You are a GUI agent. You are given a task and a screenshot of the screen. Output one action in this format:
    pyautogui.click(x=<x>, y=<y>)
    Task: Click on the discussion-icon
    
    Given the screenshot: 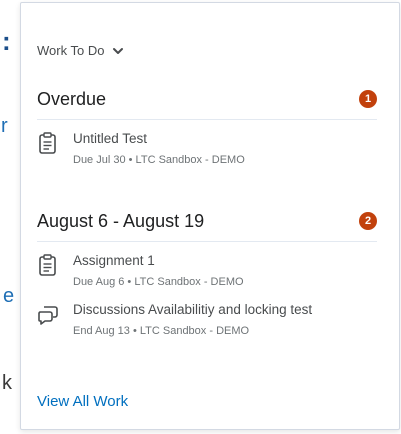 What is the action you would take?
    pyautogui.click(x=48, y=315)
    